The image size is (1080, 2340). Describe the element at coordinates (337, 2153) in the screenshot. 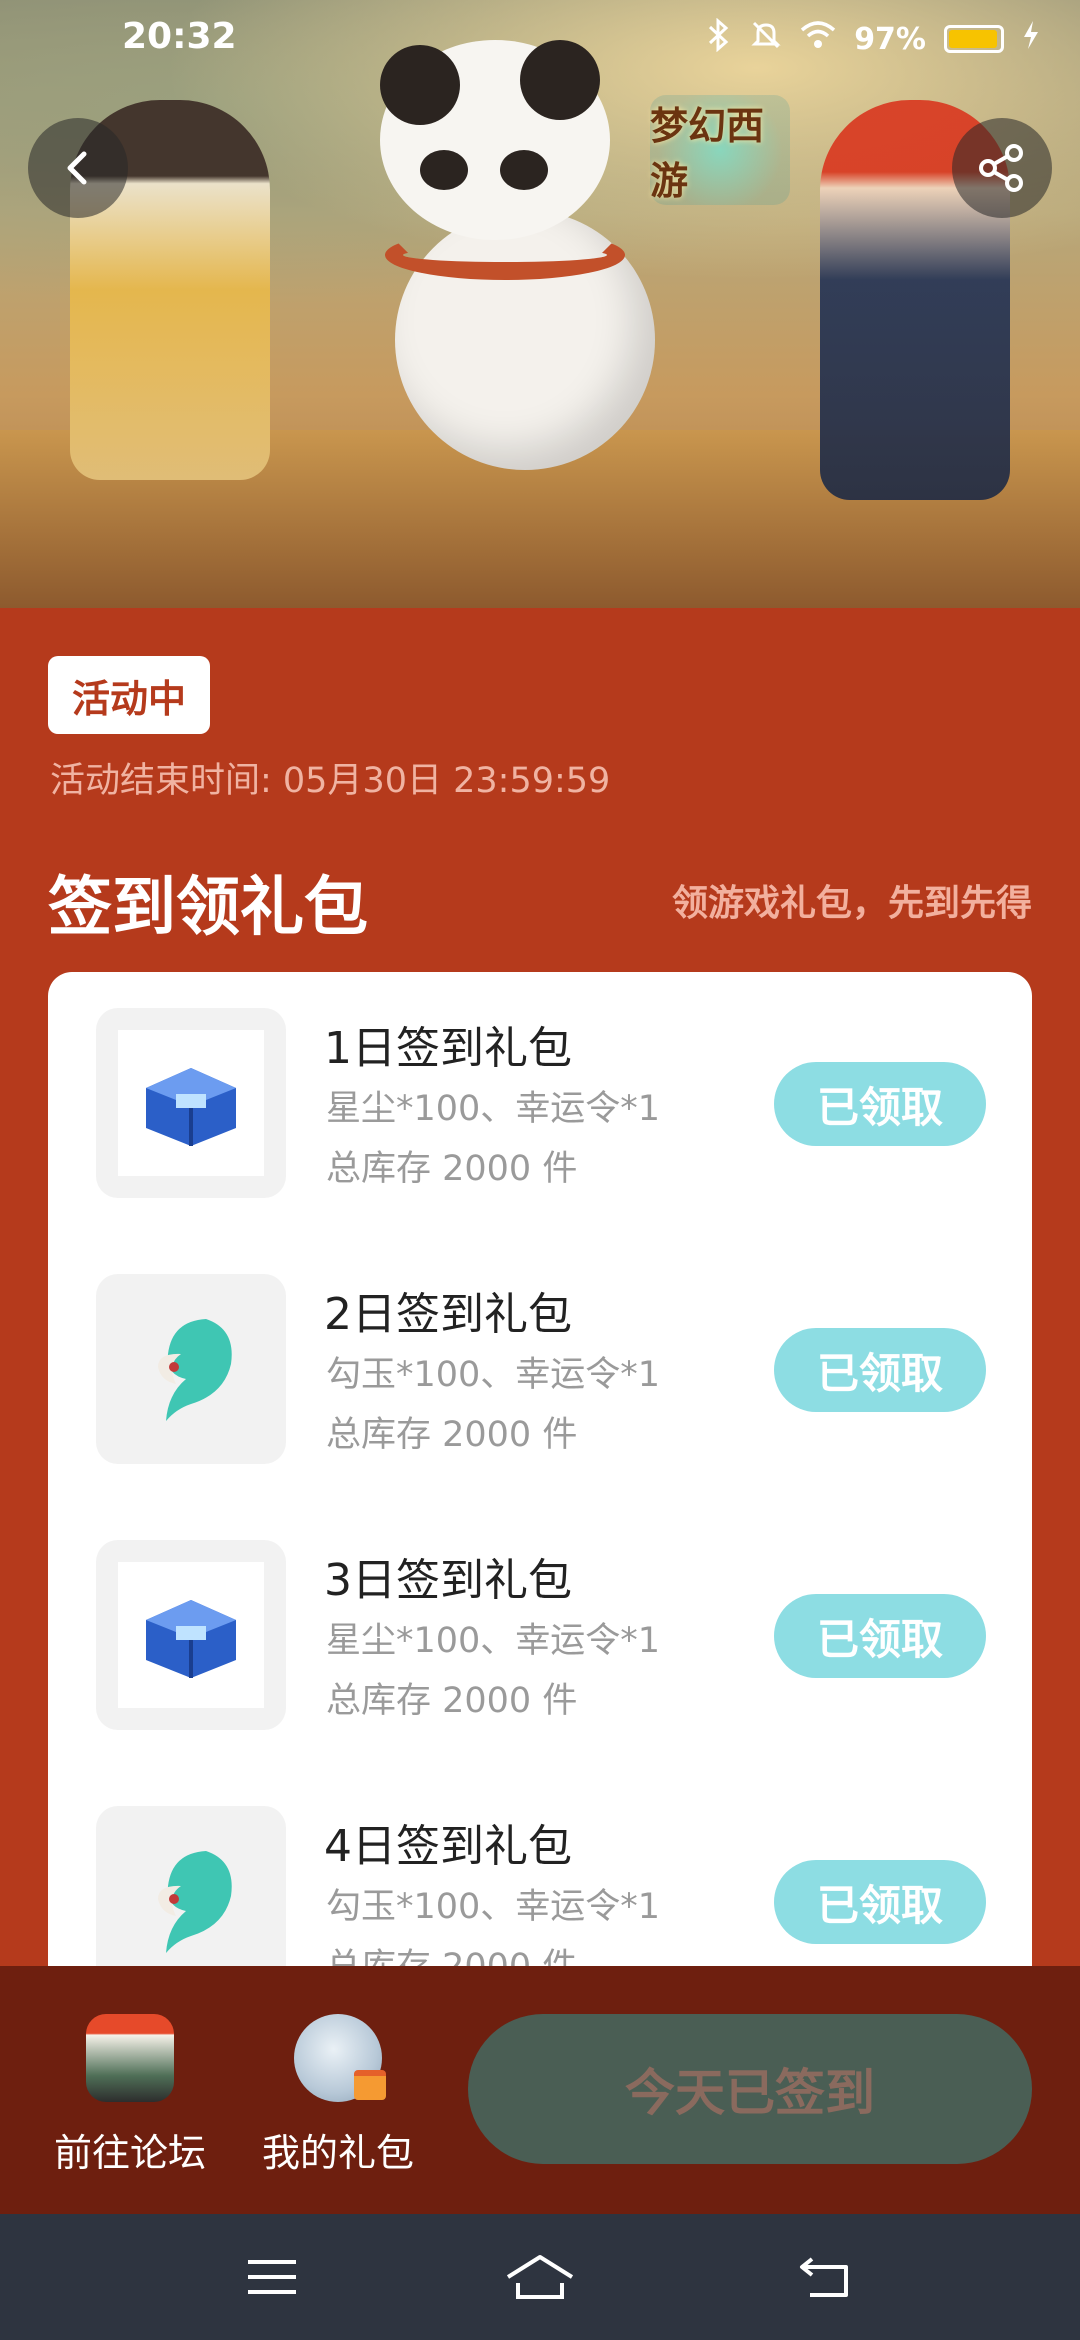

I see `my-gifts-label: 我的礼包` at that location.